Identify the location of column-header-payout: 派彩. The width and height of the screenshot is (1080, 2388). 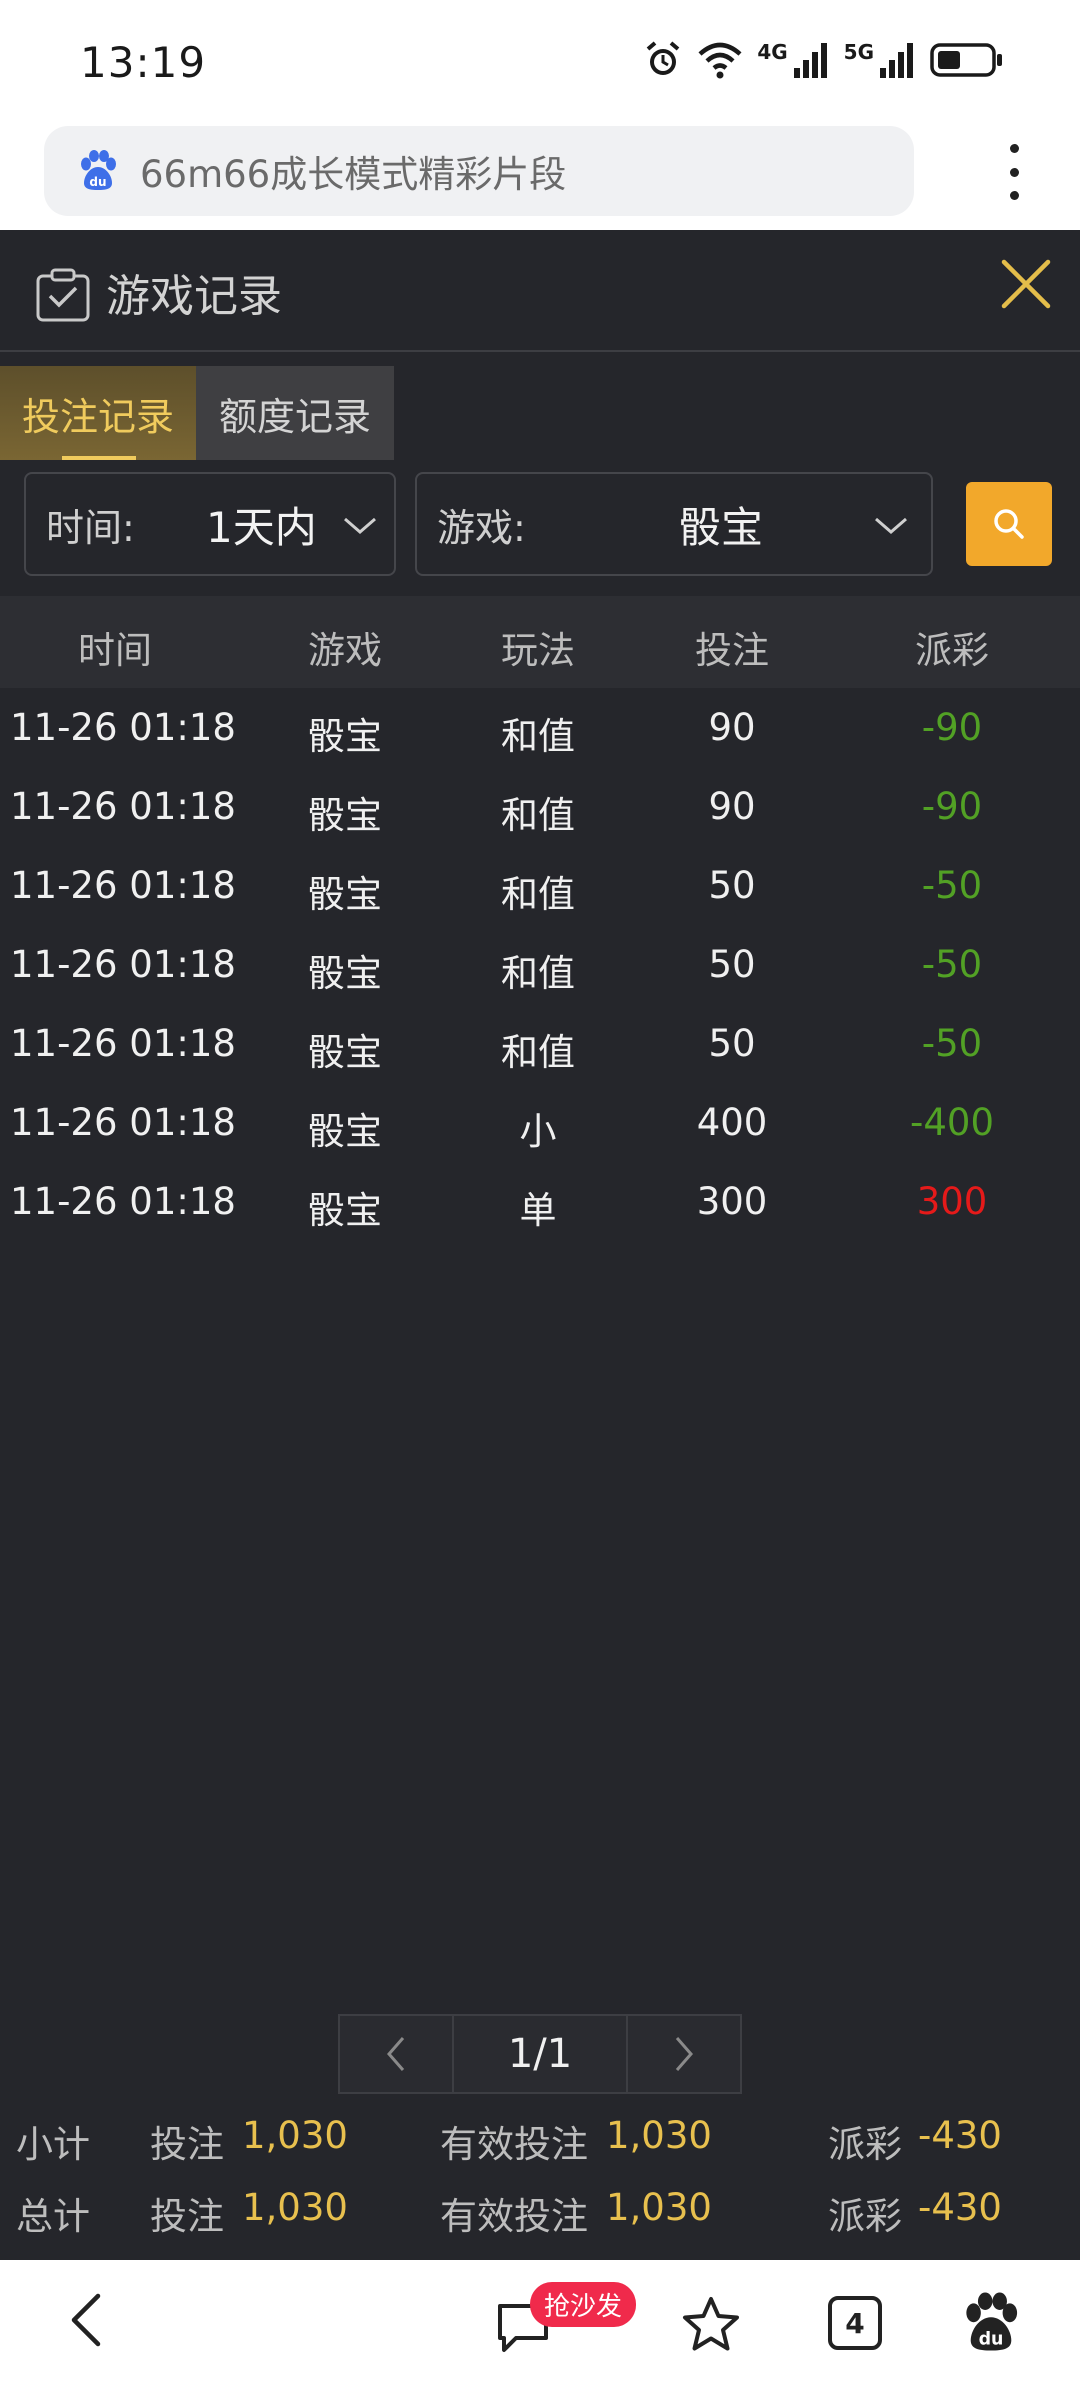
(952, 650).